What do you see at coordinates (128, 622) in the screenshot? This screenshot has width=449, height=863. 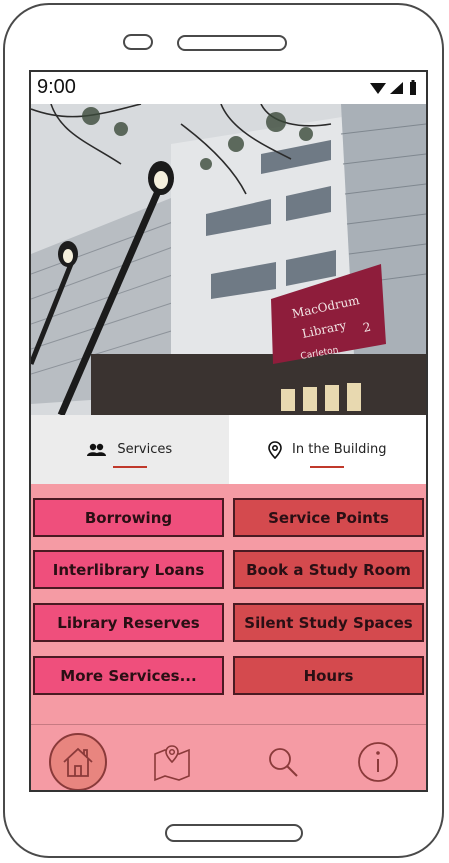 I see `library-reserves-button: Library Reserves` at bounding box center [128, 622].